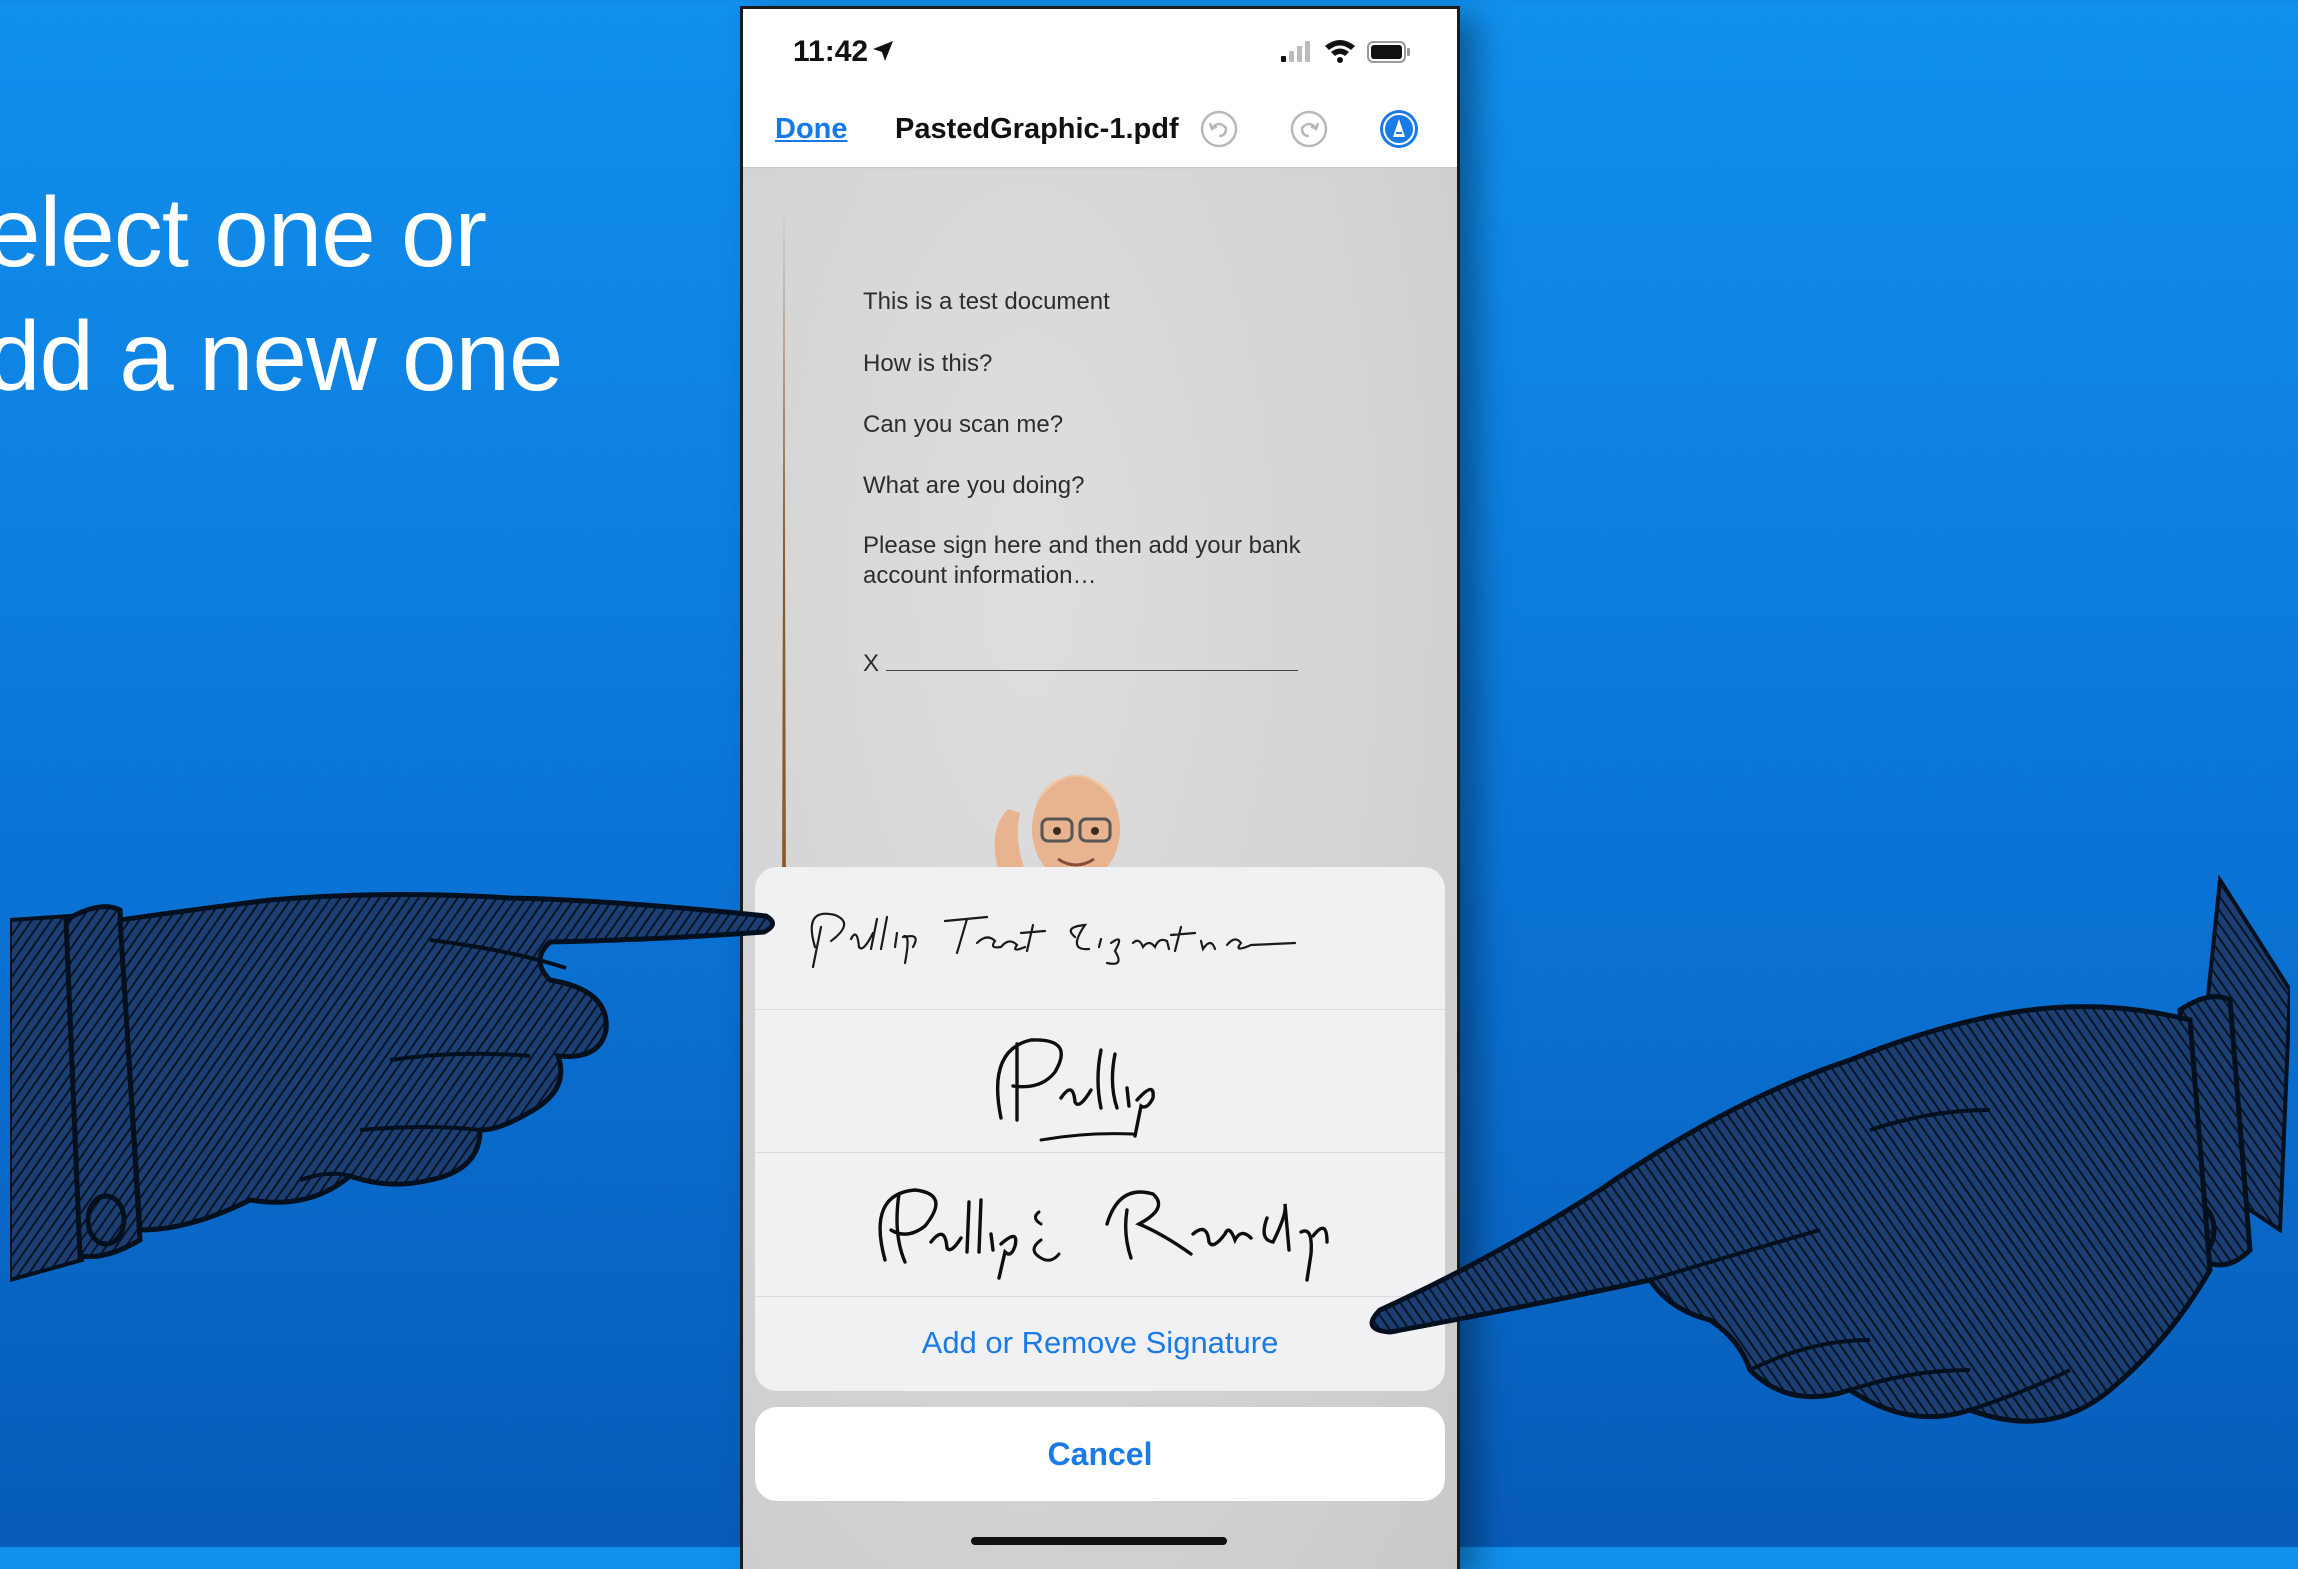  What do you see at coordinates (883, 51) in the screenshot?
I see `location-arrow-icon` at bounding box center [883, 51].